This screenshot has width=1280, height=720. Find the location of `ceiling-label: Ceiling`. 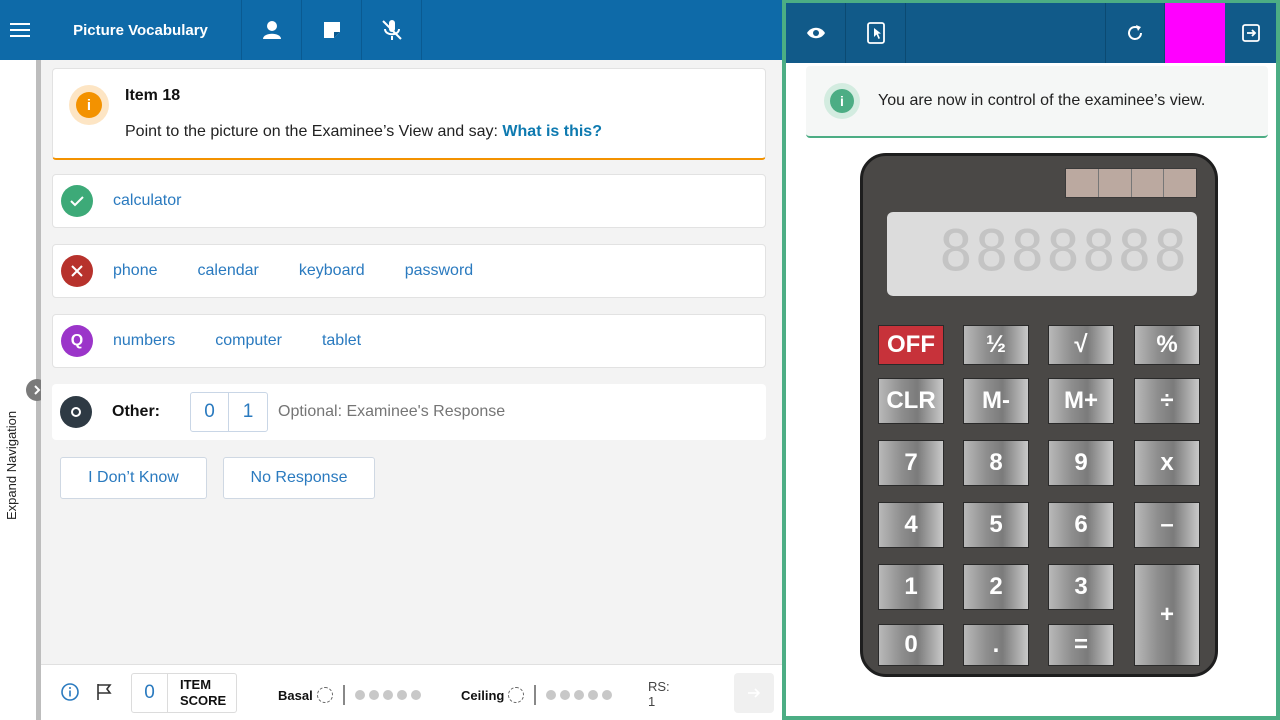

ceiling-label: Ceiling is located at coordinates (483, 695).